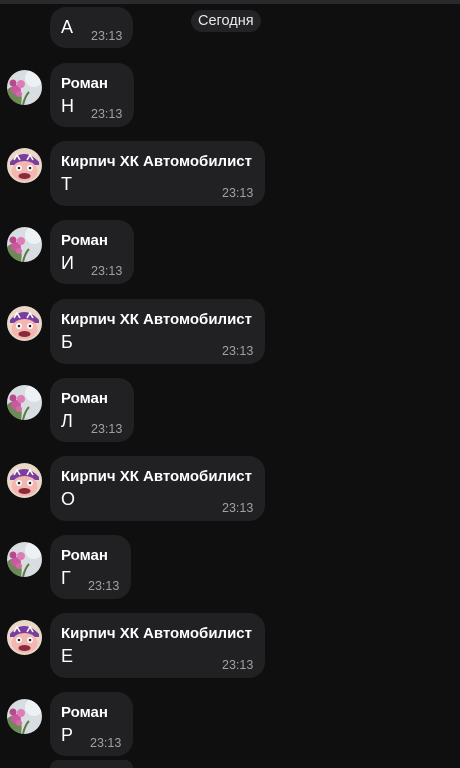  I want to click on message-text: Е, so click(67, 656).